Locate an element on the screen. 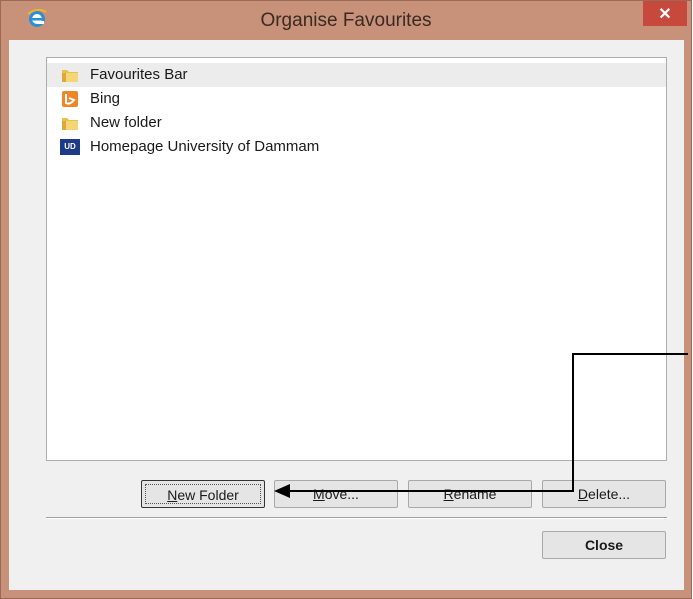 This screenshot has width=693, height=599. mnemonic: N is located at coordinates (172, 495).